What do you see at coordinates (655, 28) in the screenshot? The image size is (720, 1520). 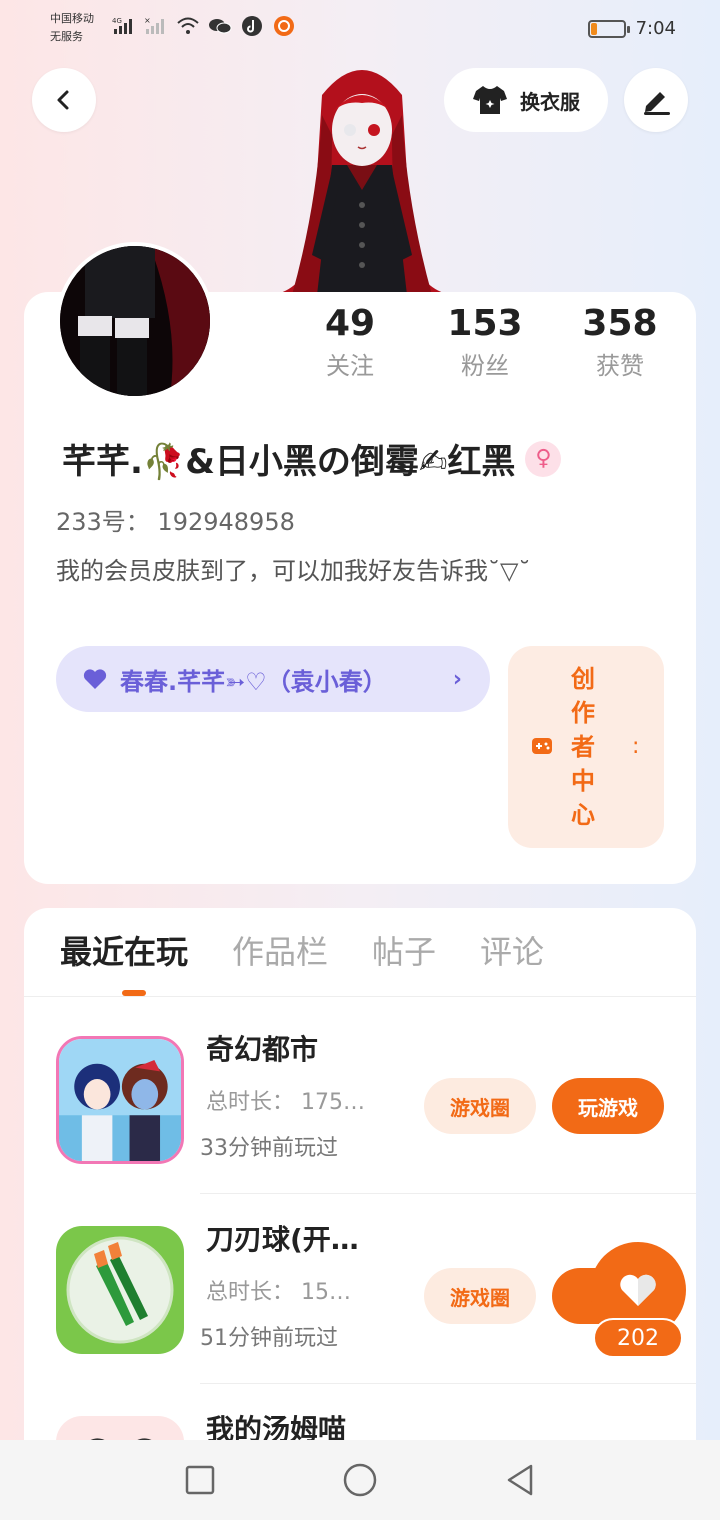 I see `clock: 7:04` at bounding box center [655, 28].